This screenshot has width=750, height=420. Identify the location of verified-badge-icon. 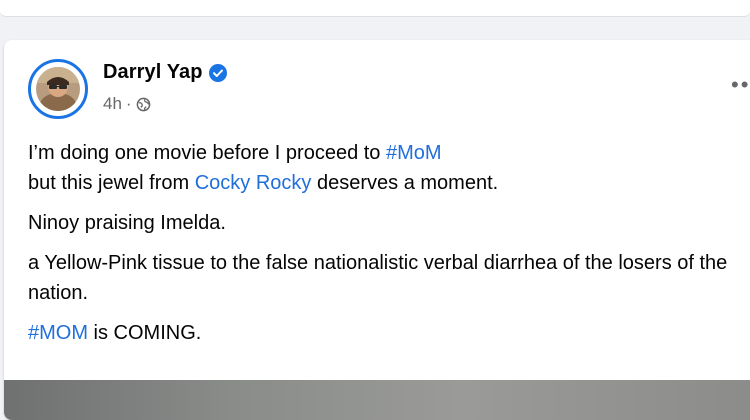
(217, 72).